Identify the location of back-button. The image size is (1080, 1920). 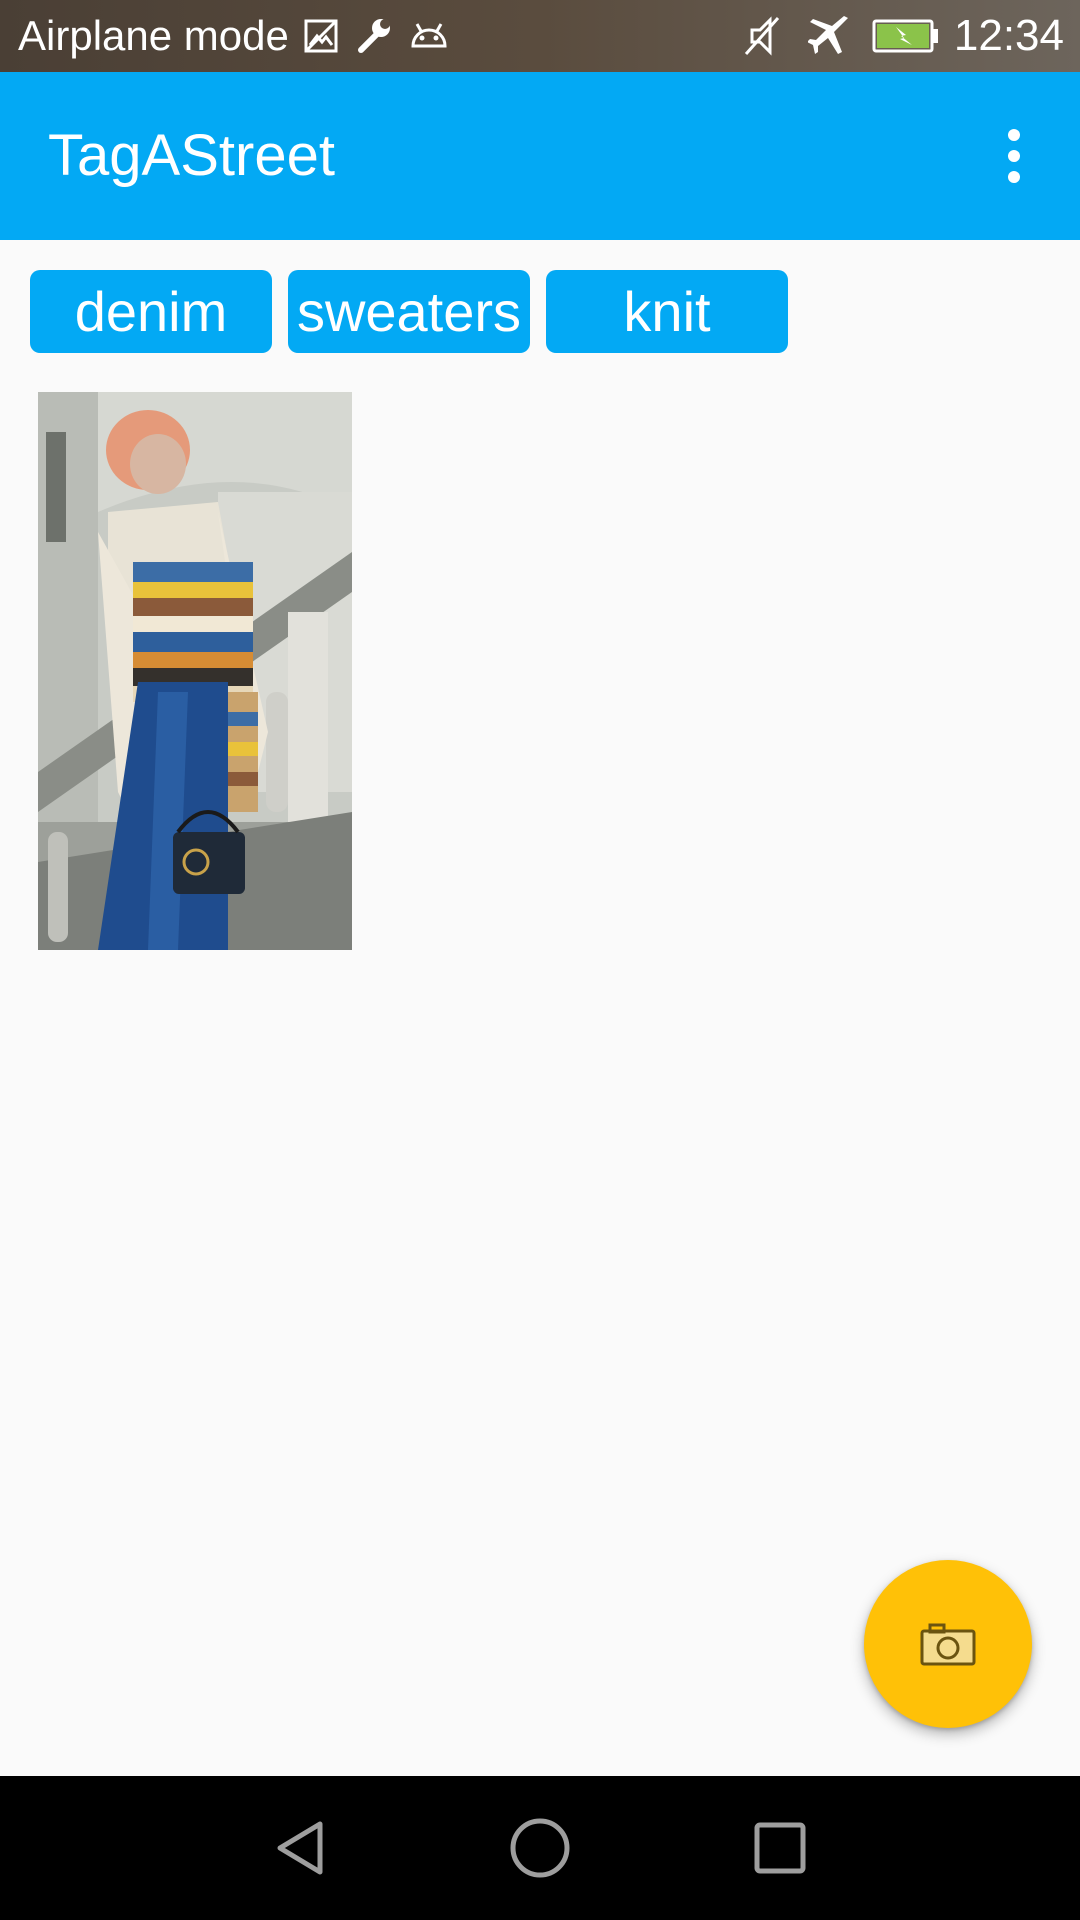
(300, 1848).